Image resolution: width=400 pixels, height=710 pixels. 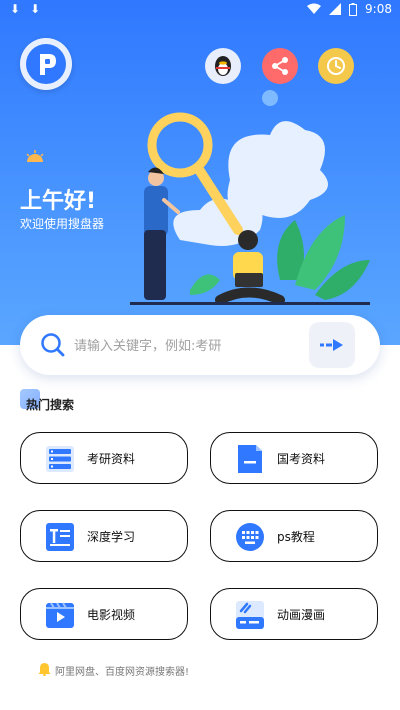 I want to click on category-kaoyan-button: 考研资料, so click(x=104, y=458).